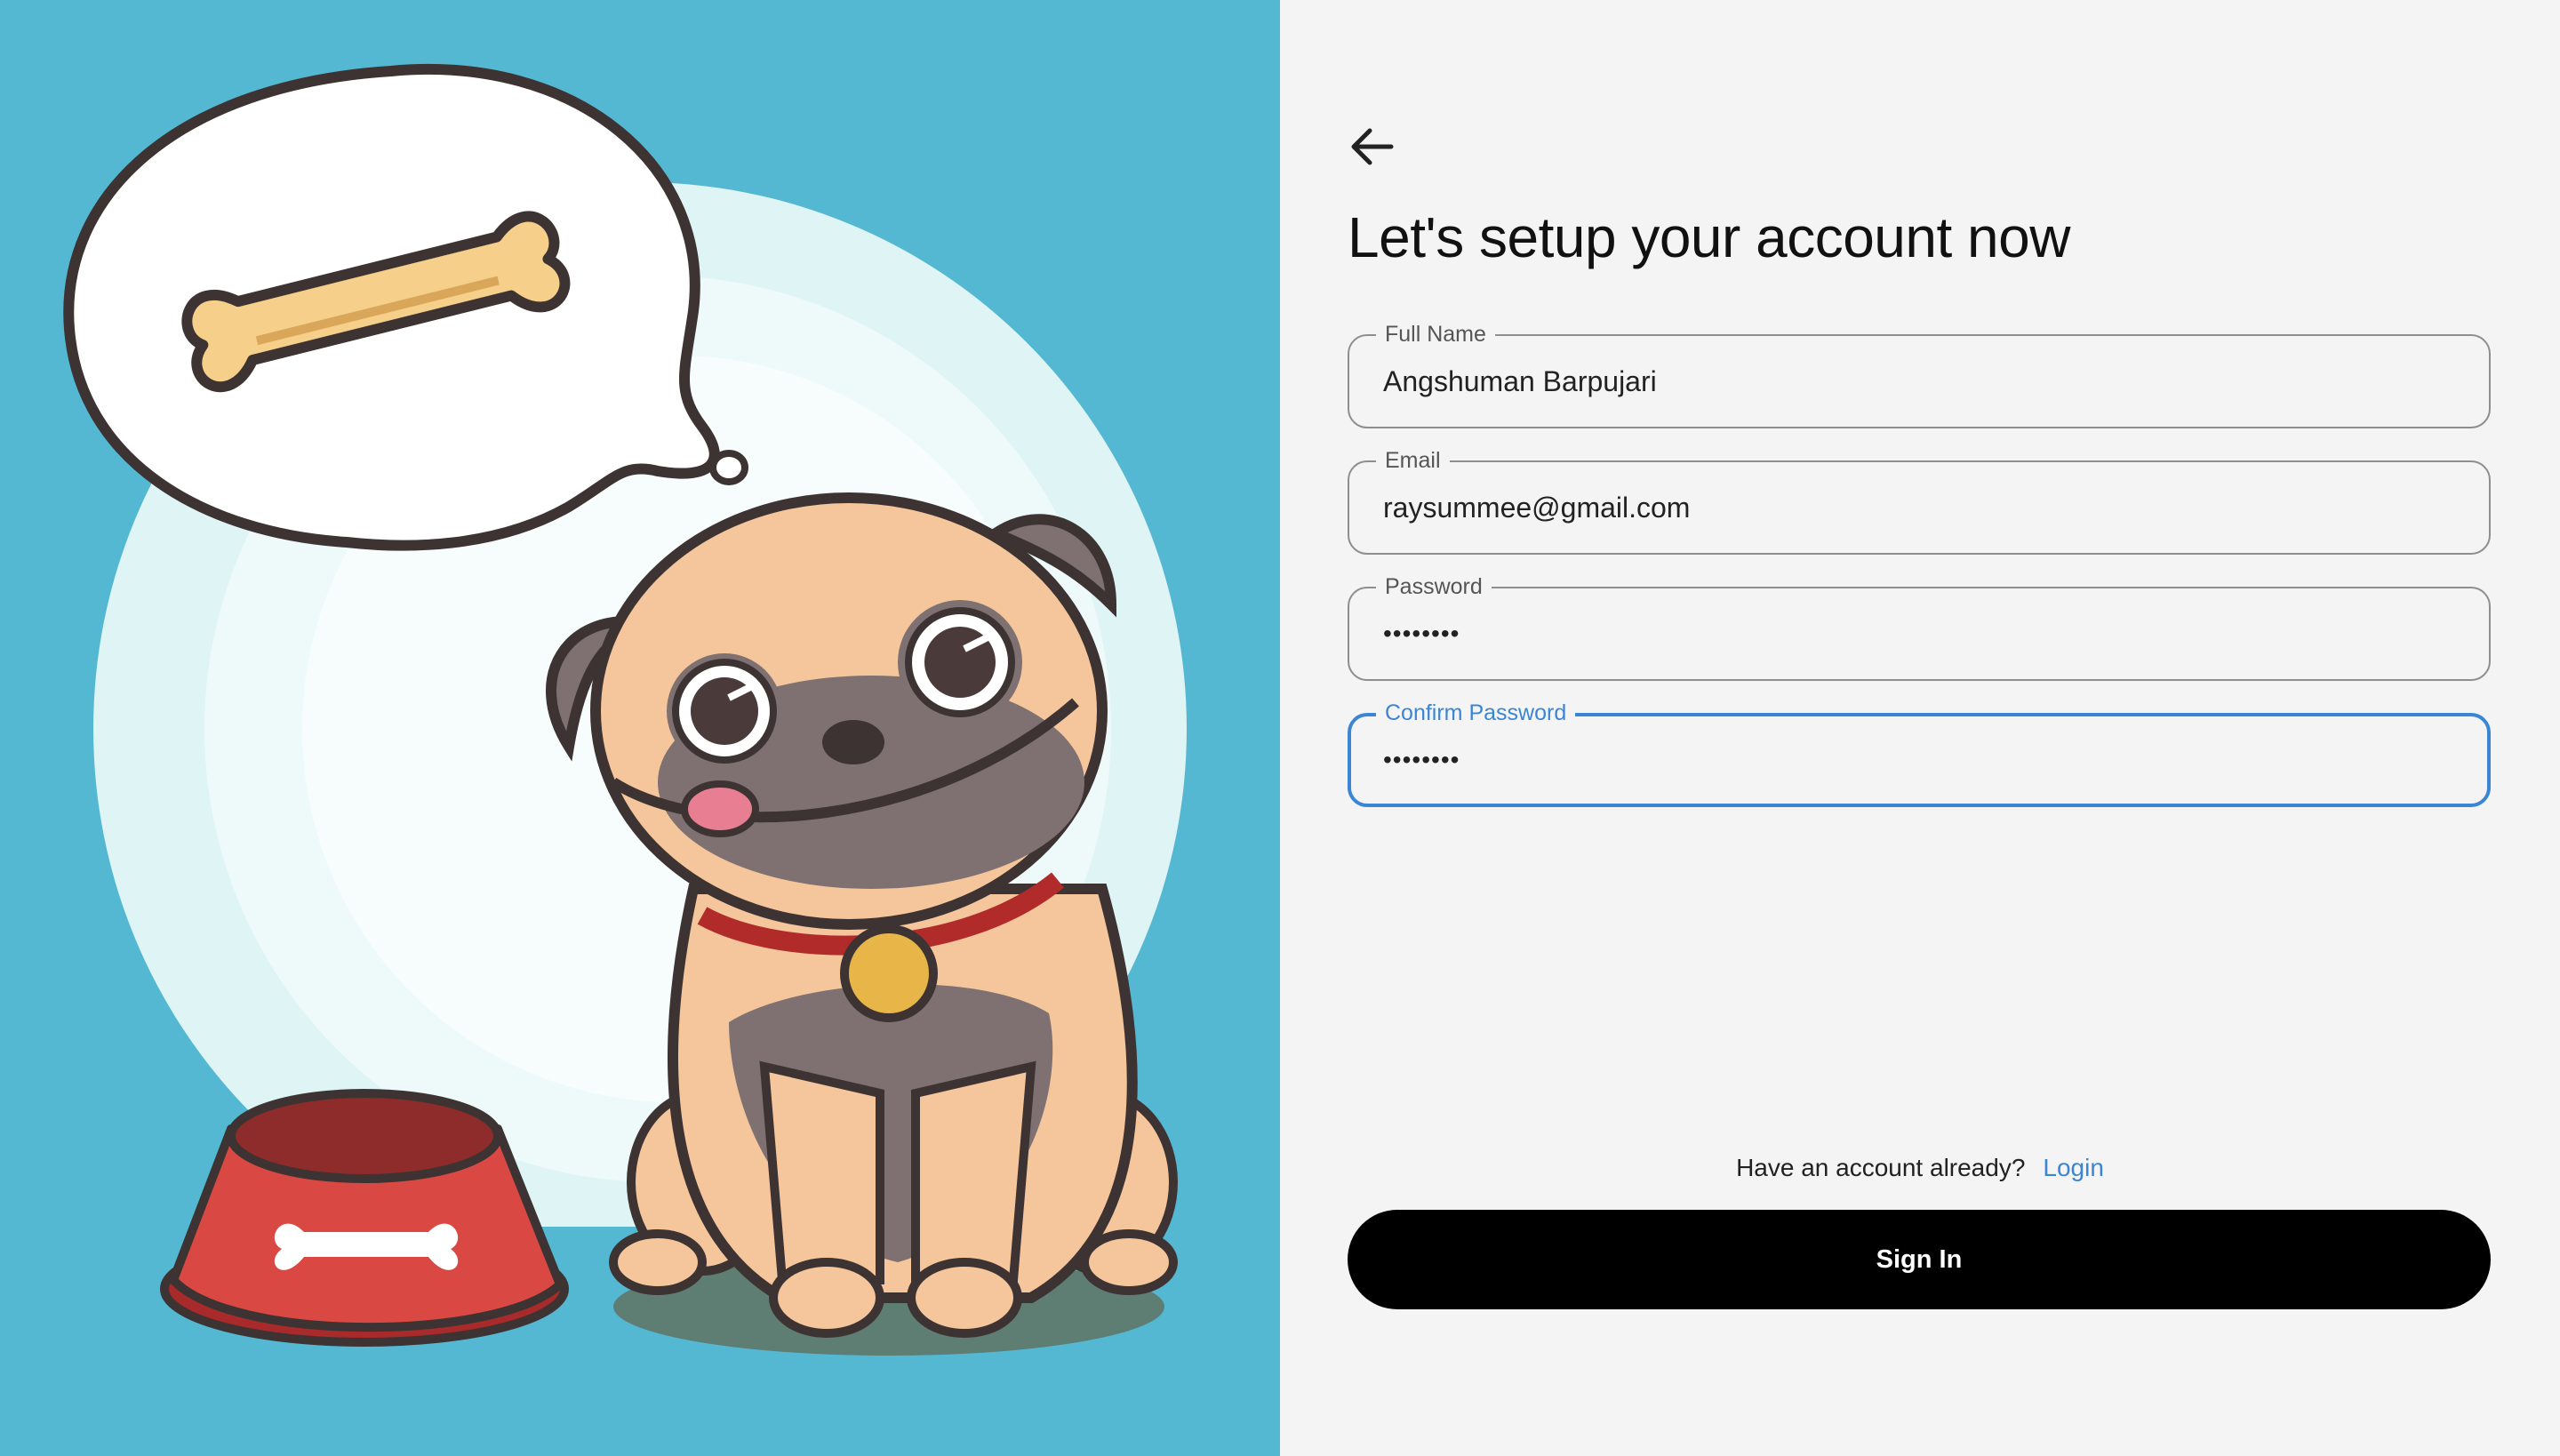 The image size is (2560, 1456). I want to click on full-name-input, so click(1907, 381).